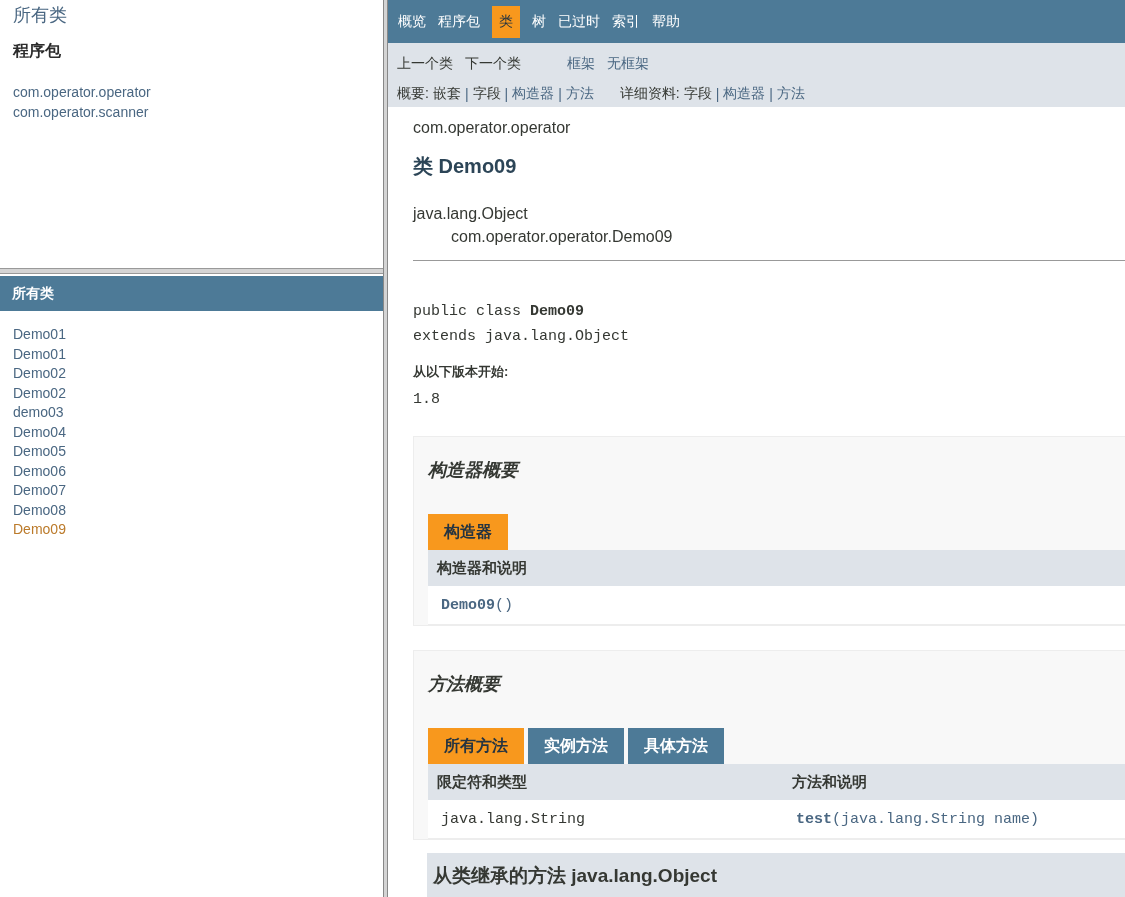 The width and height of the screenshot is (1125, 897). I want to click on column-header: 构造器和说明, so click(482, 568).